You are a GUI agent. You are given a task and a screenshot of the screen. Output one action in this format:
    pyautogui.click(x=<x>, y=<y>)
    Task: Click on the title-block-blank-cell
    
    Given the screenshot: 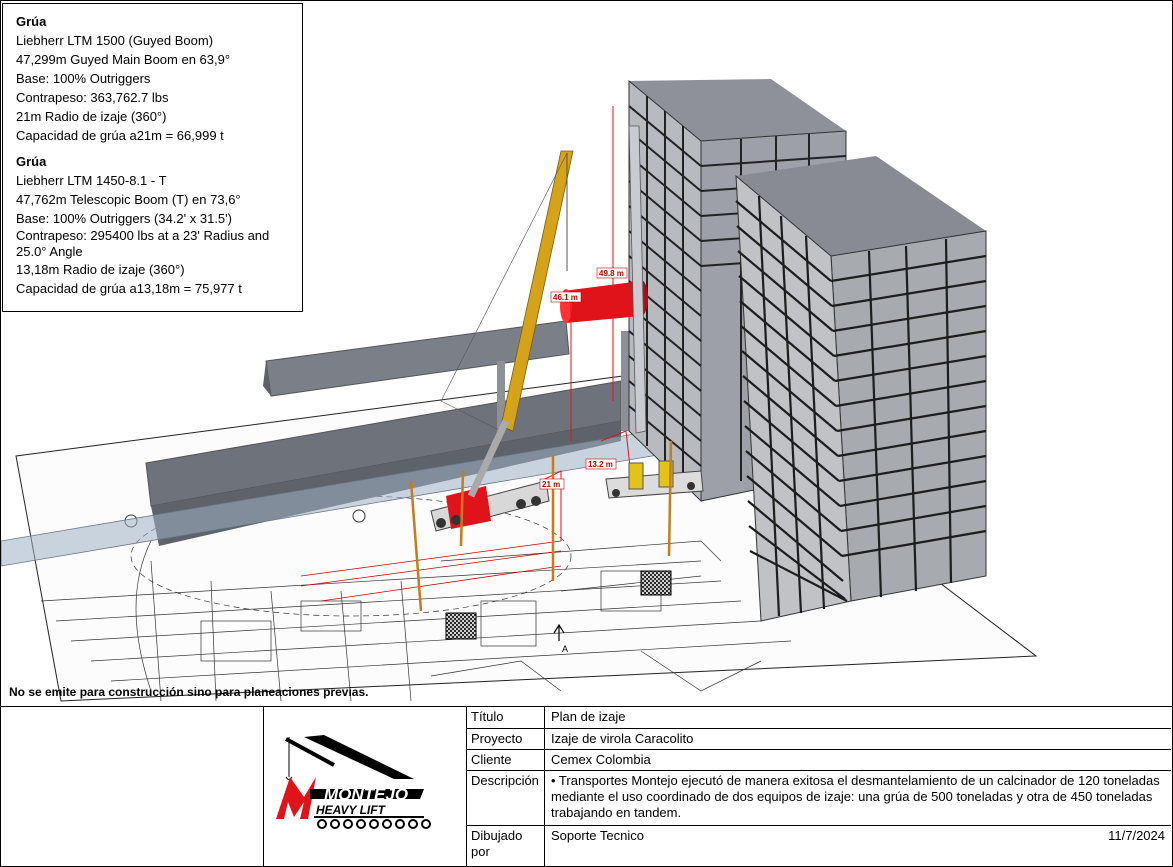 What is the action you would take?
    pyautogui.click(x=132, y=787)
    